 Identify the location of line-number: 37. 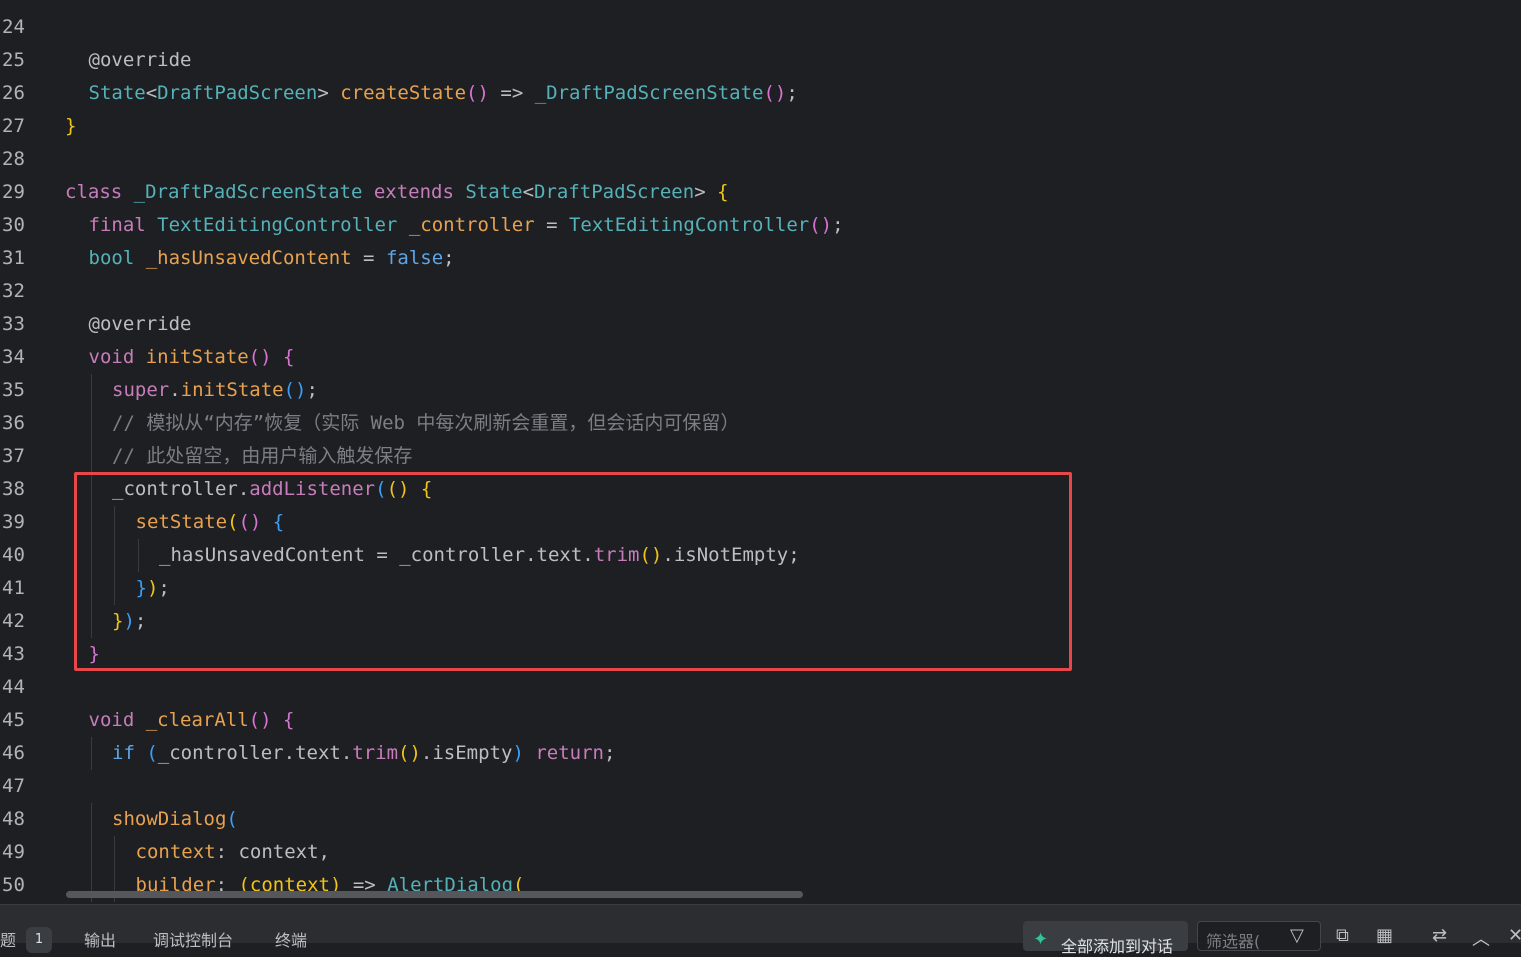
(13, 456).